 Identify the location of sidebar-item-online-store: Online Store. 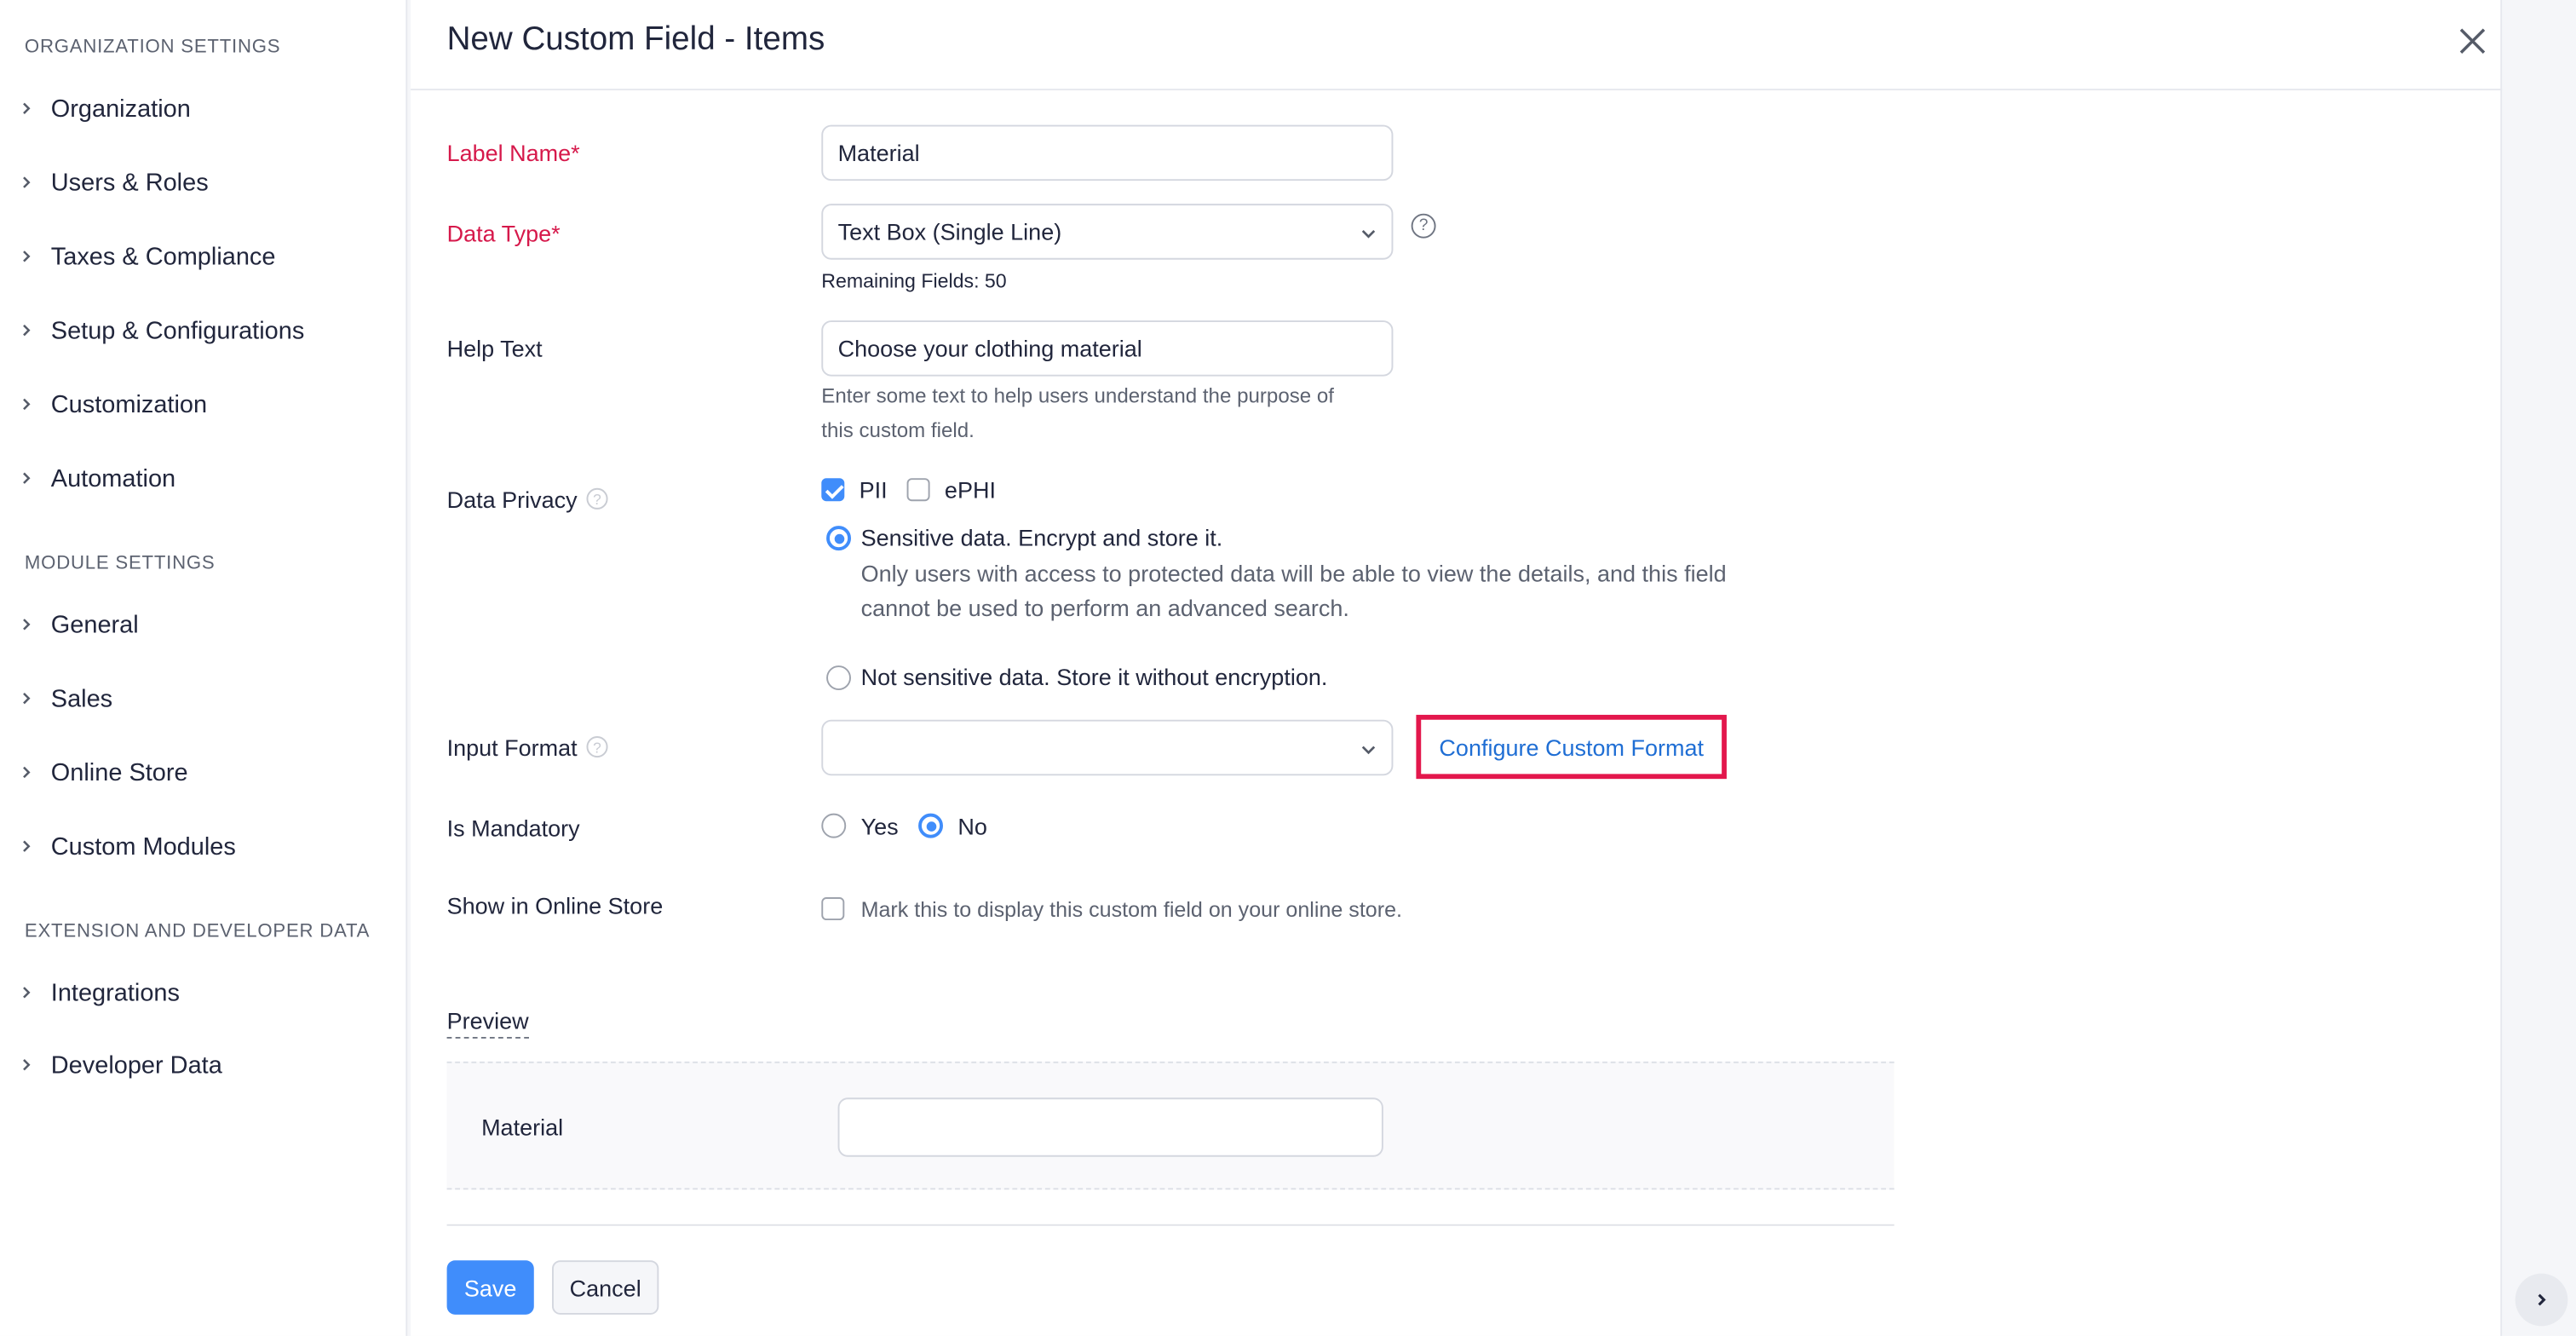
(204, 772).